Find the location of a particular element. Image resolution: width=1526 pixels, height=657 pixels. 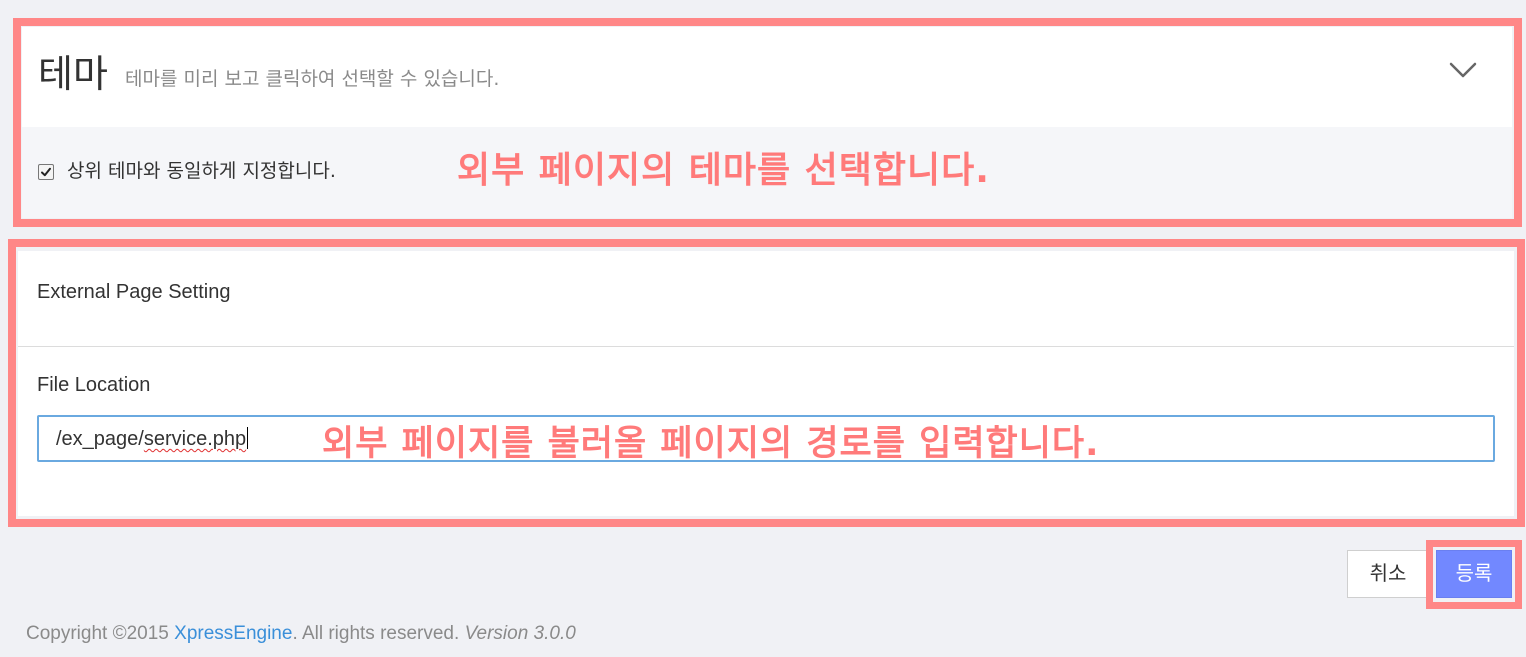

spellcheck-underlined-text: service.php is located at coordinates (195, 439).